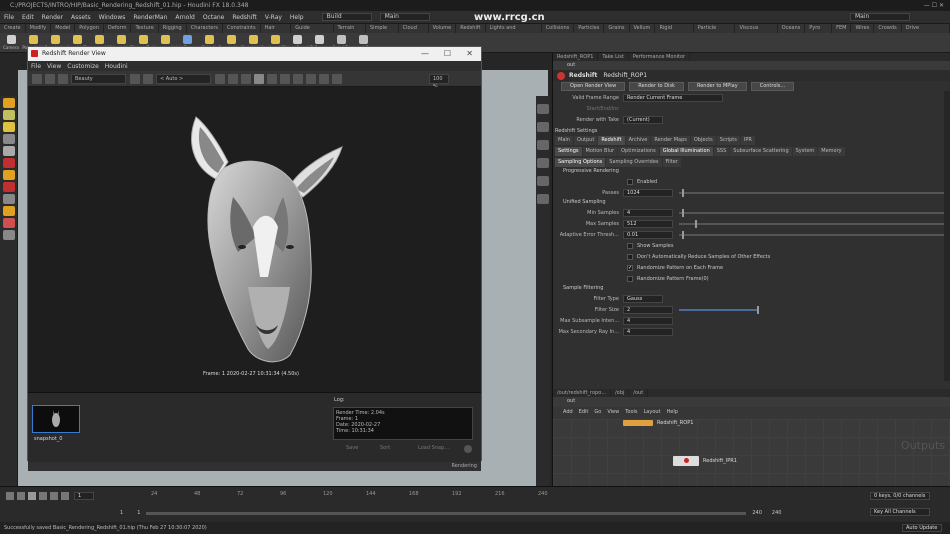  I want to click on range-start-2: 1, so click(138, 513).